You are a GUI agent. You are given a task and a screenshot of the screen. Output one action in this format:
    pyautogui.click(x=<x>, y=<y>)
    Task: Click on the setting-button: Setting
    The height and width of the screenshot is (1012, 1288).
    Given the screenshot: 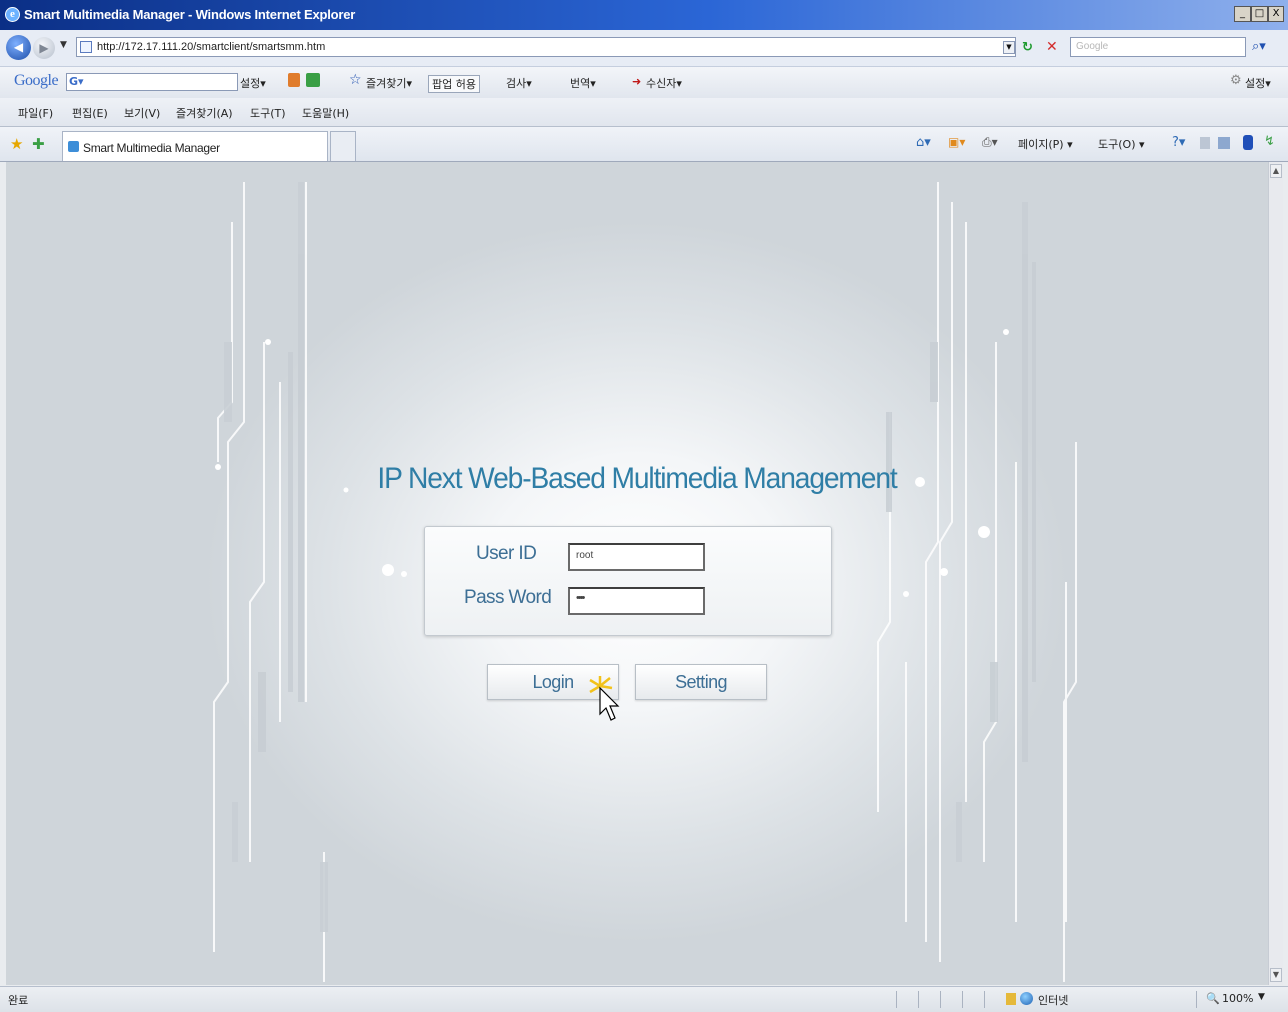 What is the action you would take?
    pyautogui.click(x=701, y=682)
    